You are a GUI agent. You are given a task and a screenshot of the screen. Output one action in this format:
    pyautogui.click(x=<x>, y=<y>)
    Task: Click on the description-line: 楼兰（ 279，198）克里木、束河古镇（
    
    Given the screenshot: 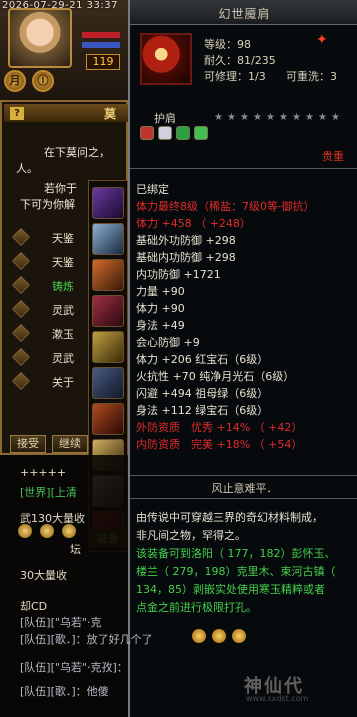 What is the action you would take?
    pyautogui.click(x=236, y=571)
    